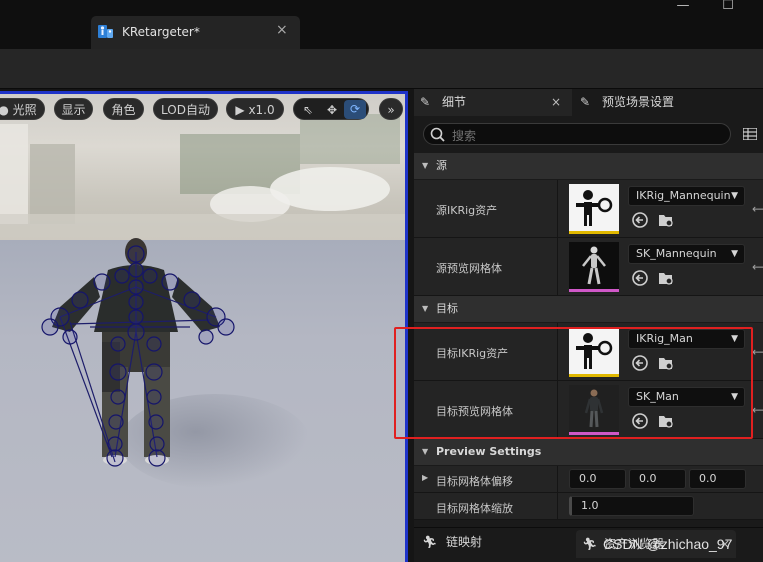  What do you see at coordinates (676, 253) in the screenshot?
I see `source-mesh-value: SK_Mannequin` at bounding box center [676, 253].